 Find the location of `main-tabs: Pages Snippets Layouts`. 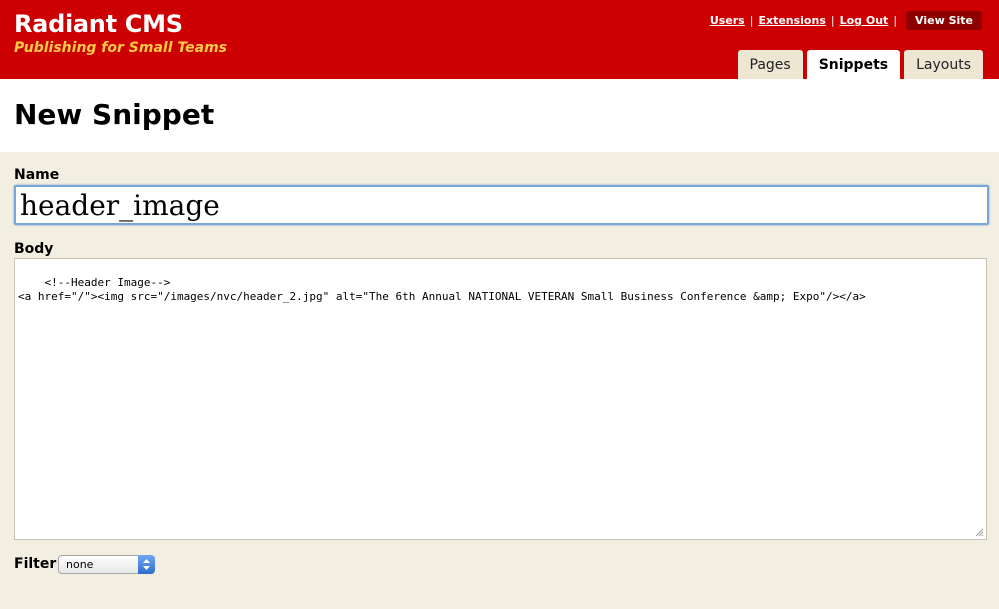

main-tabs: Pages Snippets Layouts is located at coordinates (860, 64).